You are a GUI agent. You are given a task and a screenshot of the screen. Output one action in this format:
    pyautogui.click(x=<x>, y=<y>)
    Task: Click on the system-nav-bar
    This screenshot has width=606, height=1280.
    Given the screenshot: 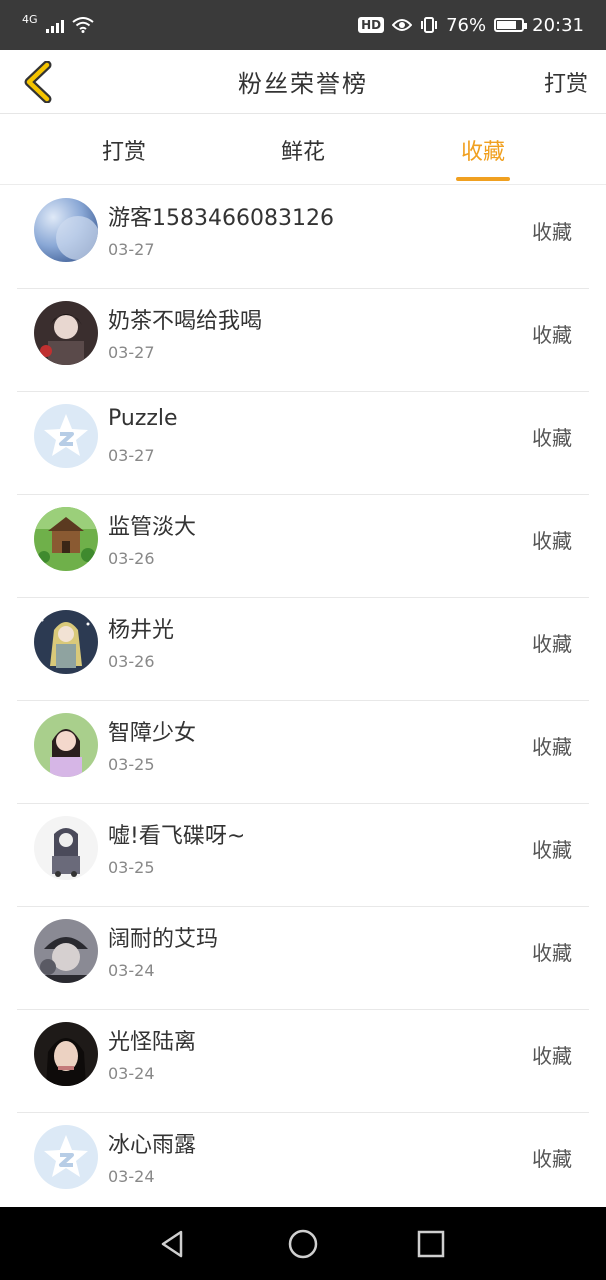 What is the action you would take?
    pyautogui.click(x=303, y=1243)
    